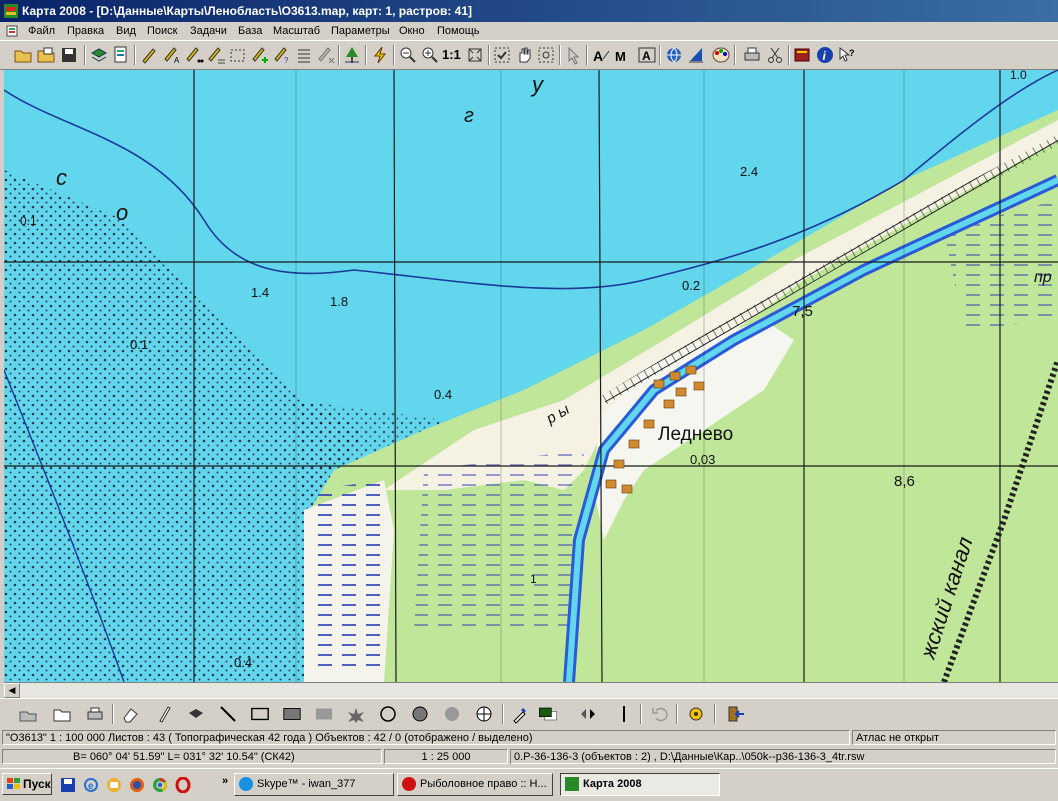 Image resolution: width=1058 pixels, height=801 pixels. I want to click on circle-icon, so click(388, 714).